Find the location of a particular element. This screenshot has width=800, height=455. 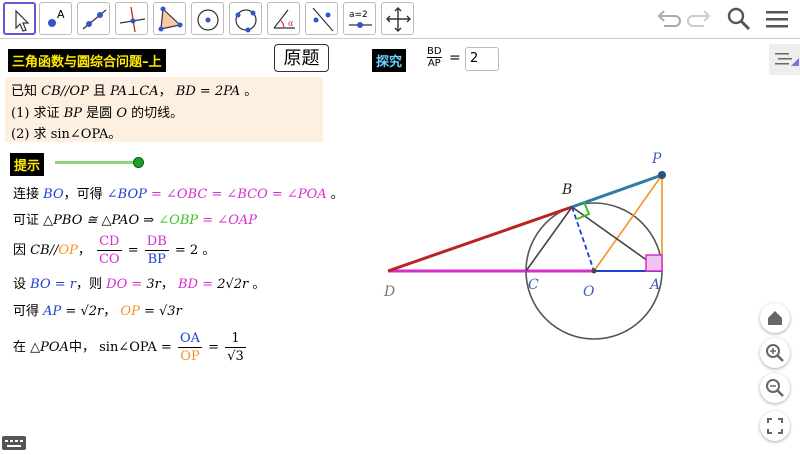

line-tool-button is located at coordinates (93, 18).